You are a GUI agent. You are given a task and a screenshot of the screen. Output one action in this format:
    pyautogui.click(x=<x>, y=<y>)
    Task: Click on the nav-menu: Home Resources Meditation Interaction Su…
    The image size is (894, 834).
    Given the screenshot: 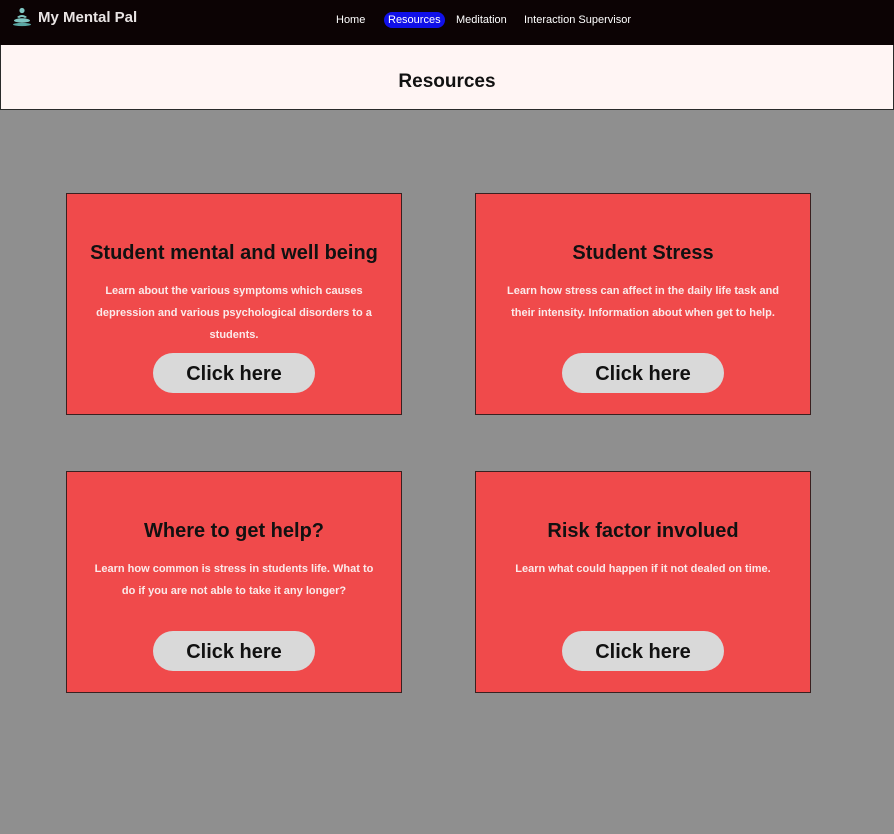 What is the action you would take?
    pyautogui.click(x=447, y=21)
    